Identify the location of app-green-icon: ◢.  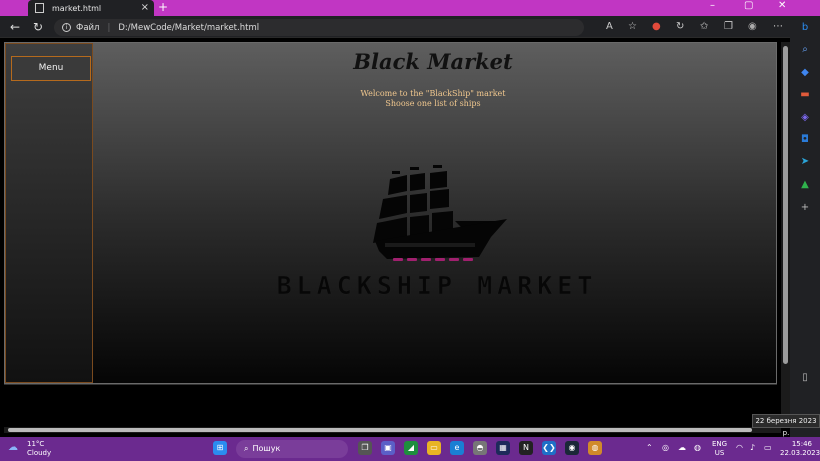
(411, 448).